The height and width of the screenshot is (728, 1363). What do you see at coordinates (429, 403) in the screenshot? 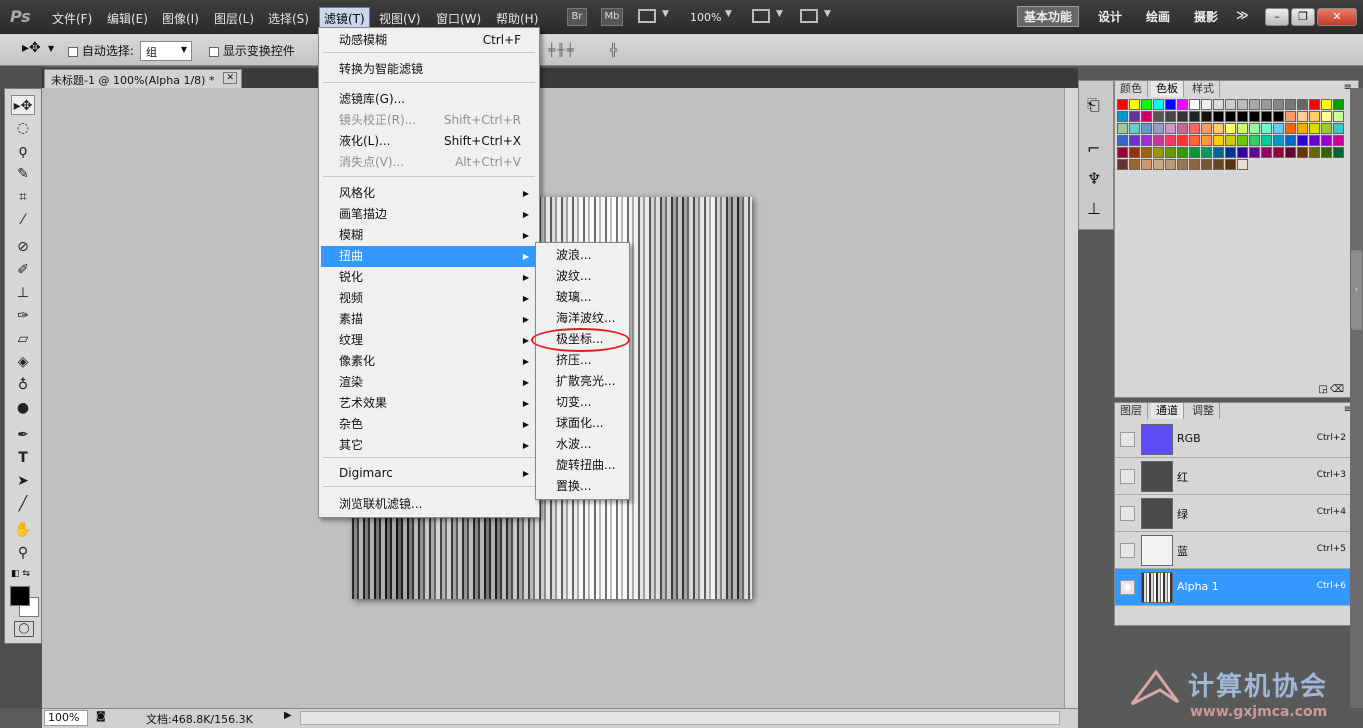
I see `filter-menu-item: 艺术效果 ▶` at bounding box center [429, 403].